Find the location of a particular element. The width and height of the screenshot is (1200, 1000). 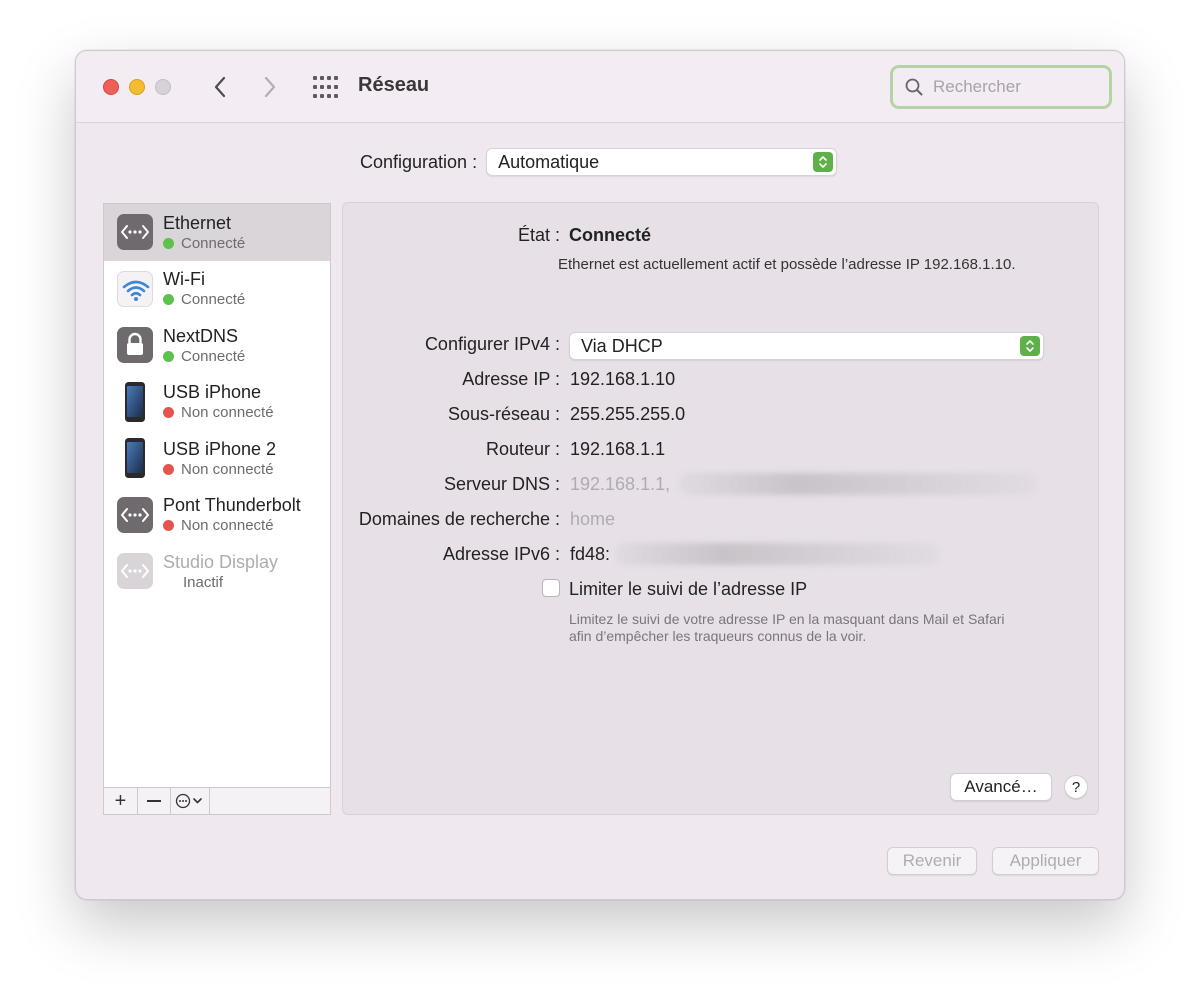

title-bar: Réseau is located at coordinates (600, 87).